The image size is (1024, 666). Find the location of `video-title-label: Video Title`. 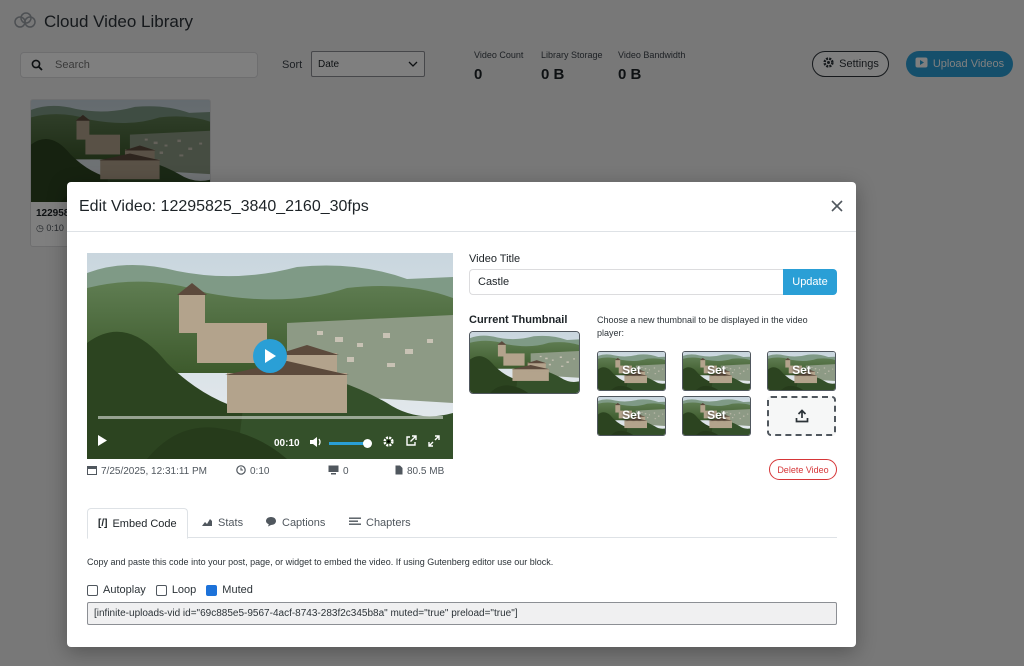

video-title-label: Video Title is located at coordinates (495, 259).